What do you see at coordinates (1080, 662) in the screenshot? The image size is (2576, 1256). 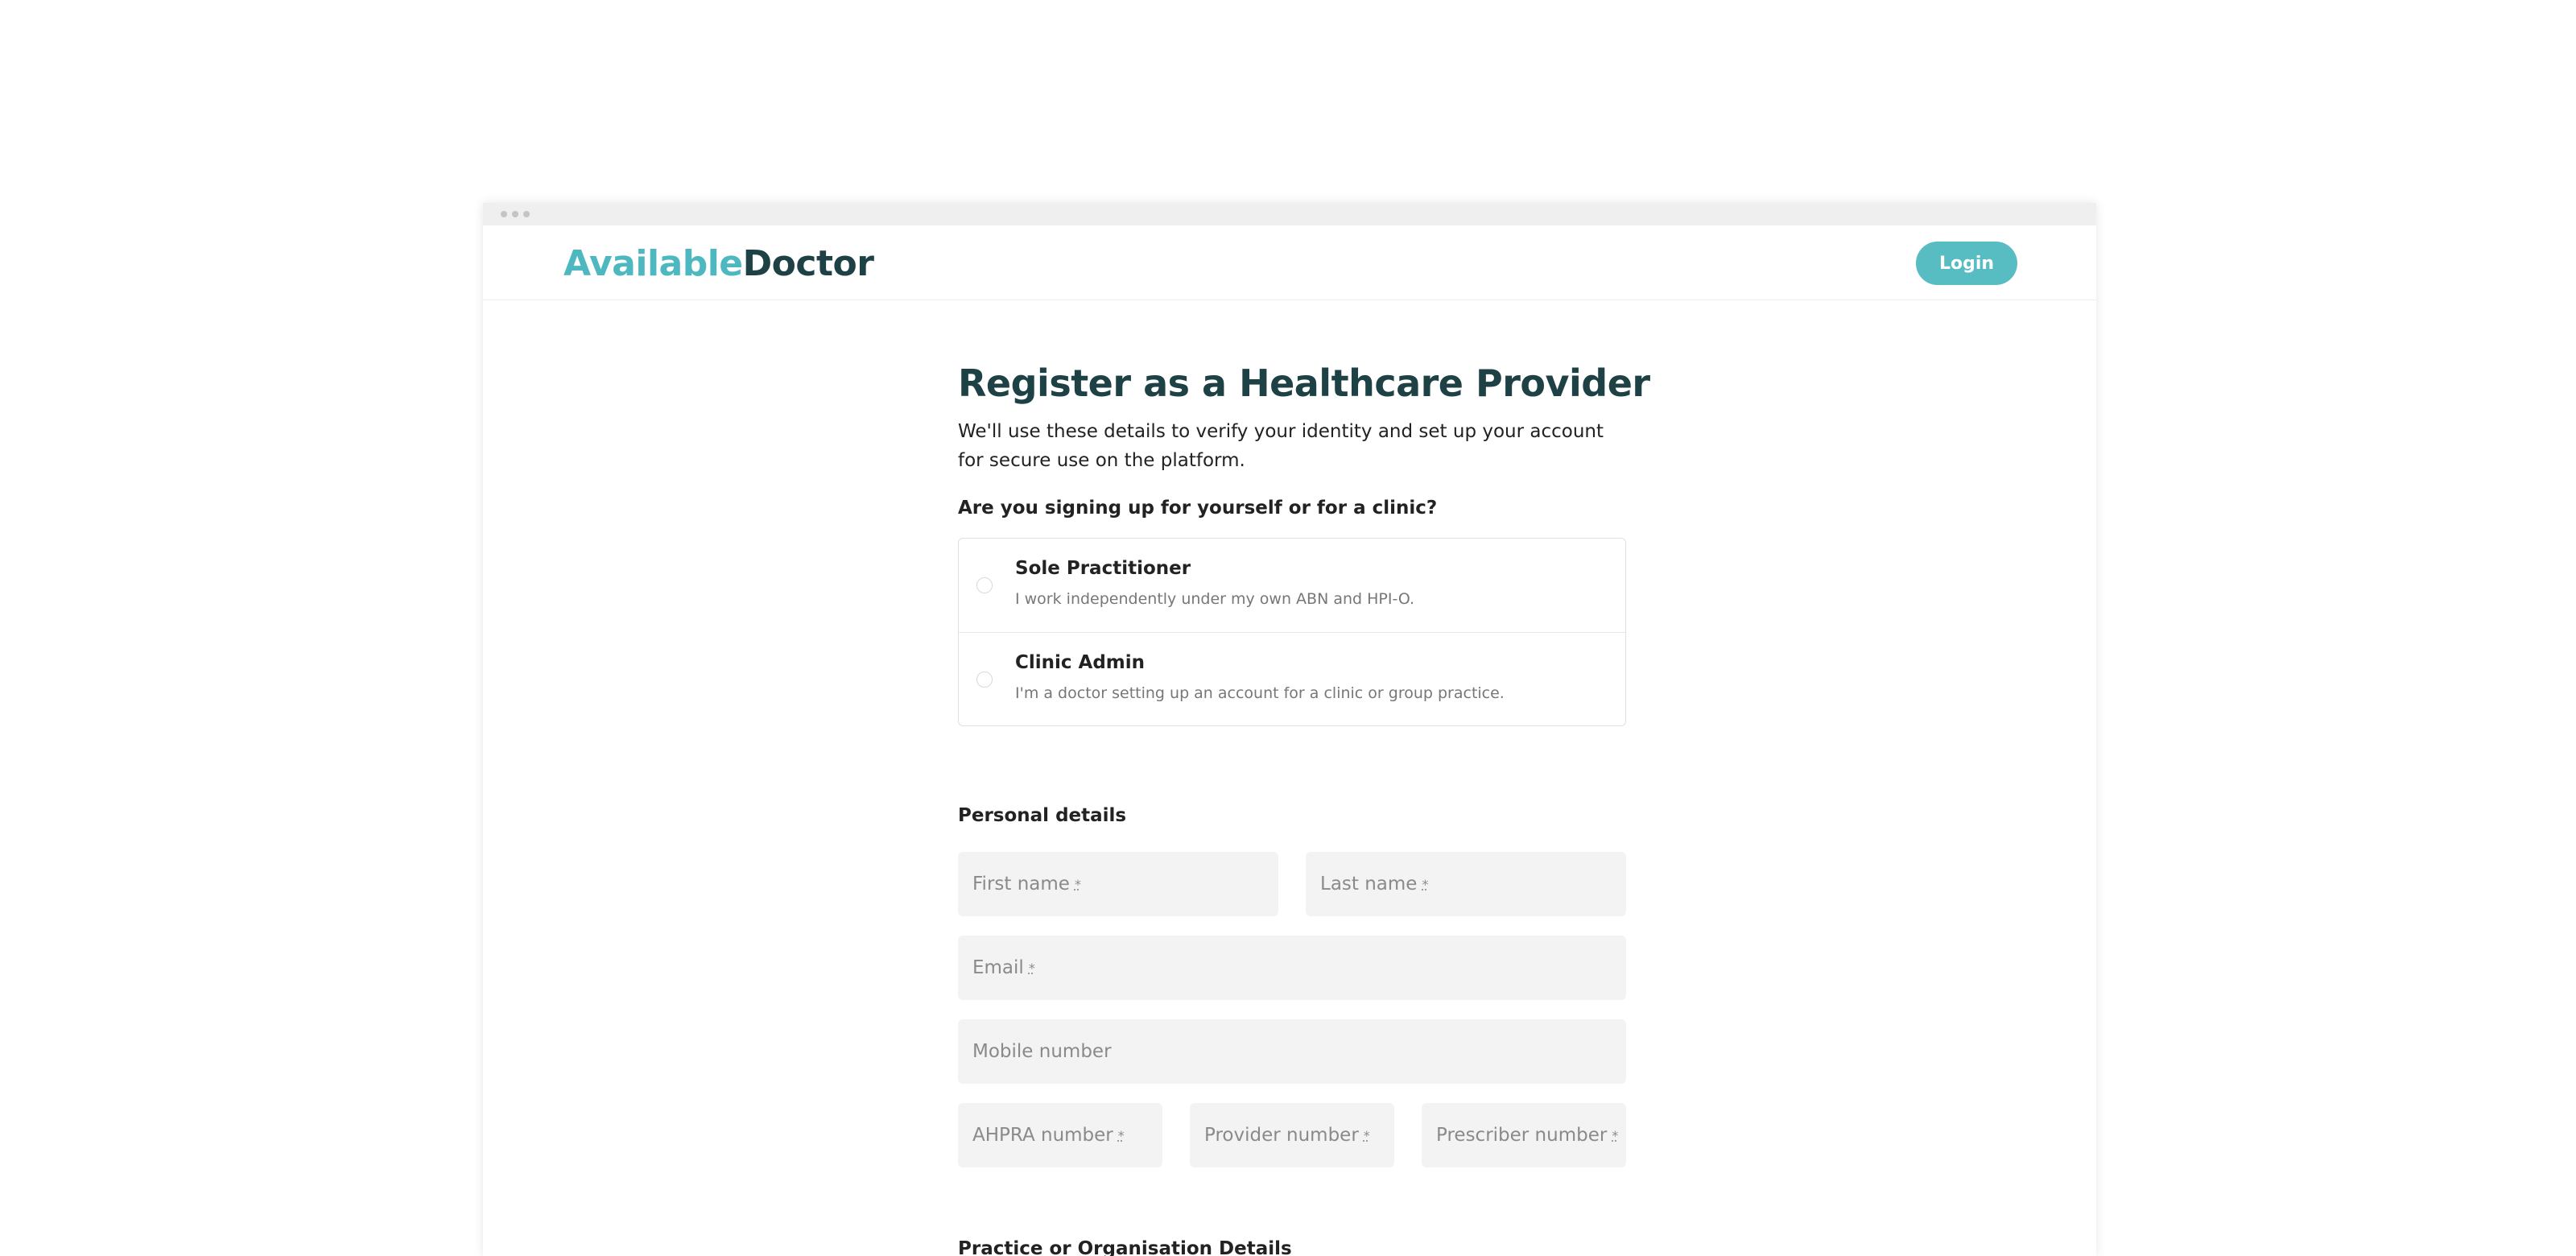 I see `radio-option-title: Clinic Admin` at bounding box center [1080, 662].